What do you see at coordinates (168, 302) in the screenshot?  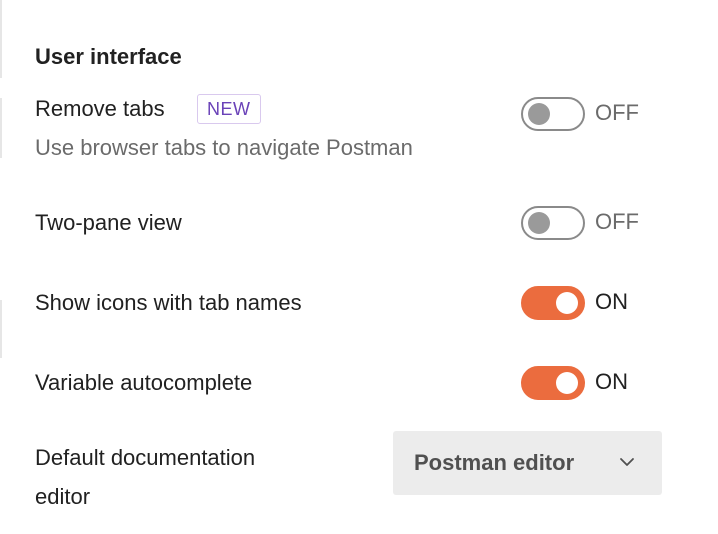 I see `setting-label-show-icons: Show icons with tab names` at bounding box center [168, 302].